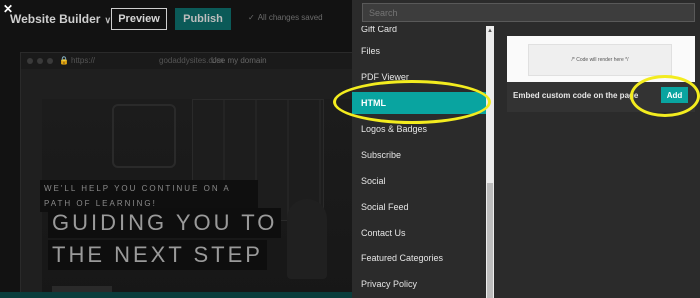 Image resolution: width=700 pixels, height=298 pixels. I want to click on check-icon: ✓, so click(251, 17).